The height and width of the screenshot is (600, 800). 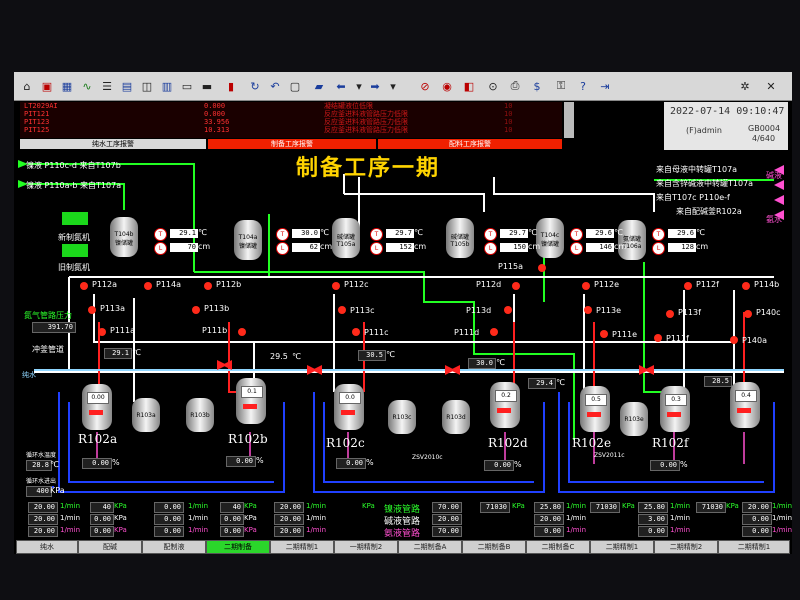 What do you see at coordinates (248, 240) in the screenshot?
I see `storage-tank: T104a 镍储罐` at bounding box center [248, 240].